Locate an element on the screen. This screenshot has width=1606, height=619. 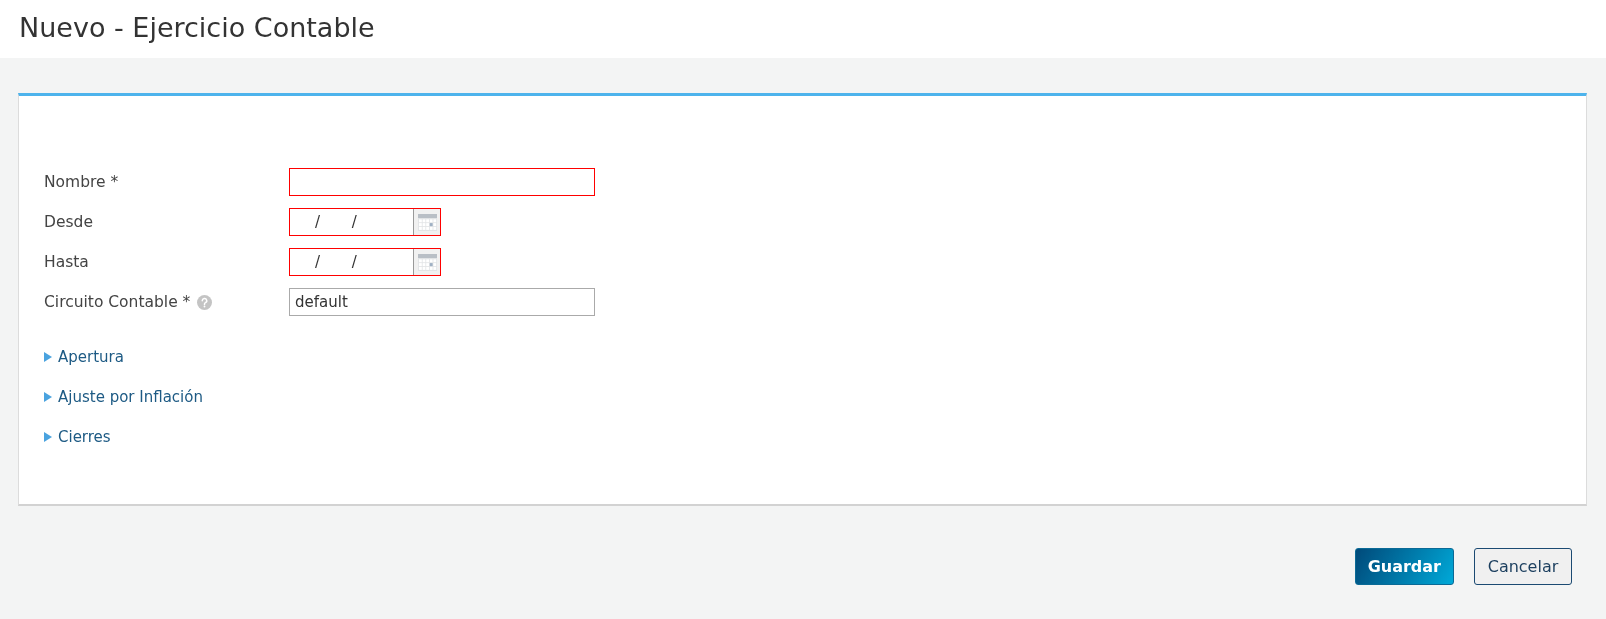
section-toggle-link: Cierres is located at coordinates (77, 437).